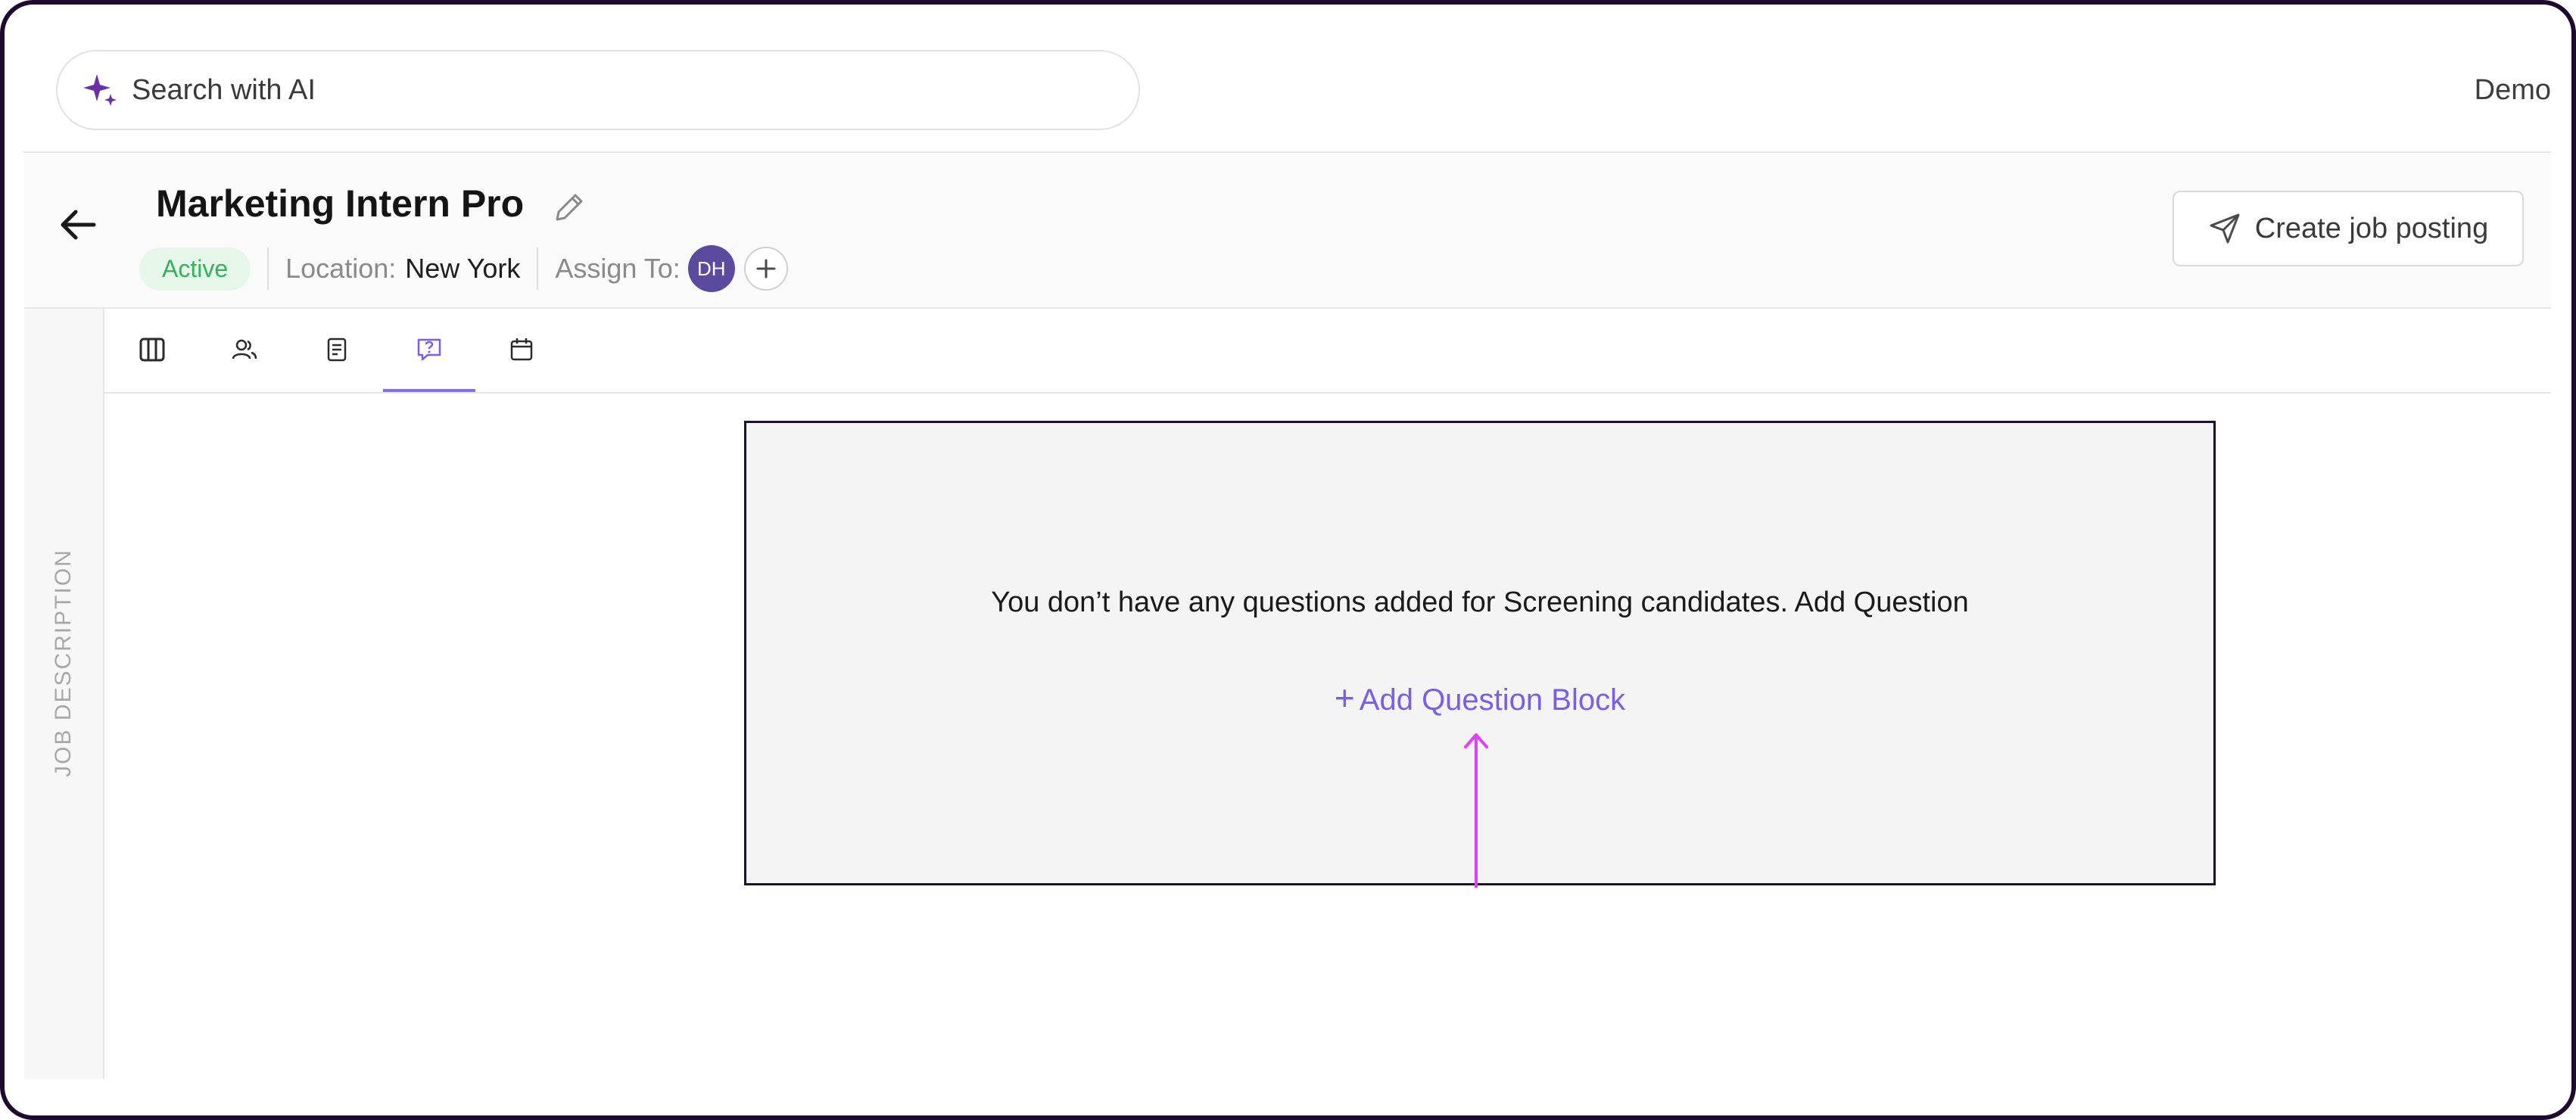  What do you see at coordinates (711, 268) in the screenshot?
I see `assignee-avatar: DH` at bounding box center [711, 268].